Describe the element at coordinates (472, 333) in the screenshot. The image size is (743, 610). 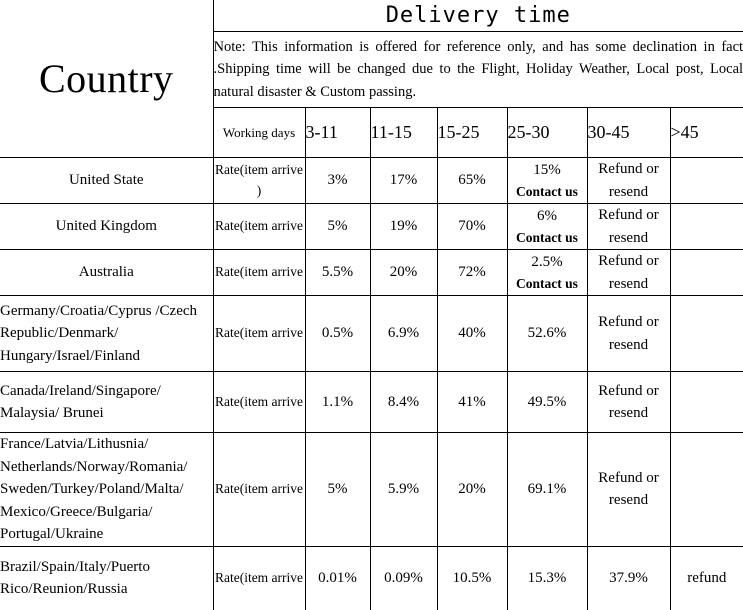
I see `rate-15-25: 40%` at that location.